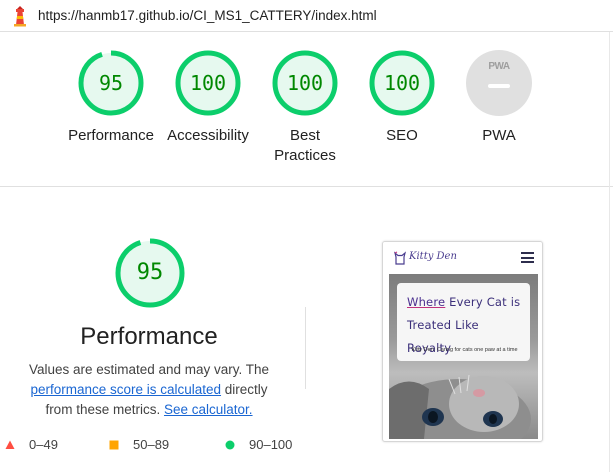 Image resolution: width=613 pixels, height=472 pixels. Describe the element at coordinates (305, 348) in the screenshot. I see `vertical-divider` at that location.